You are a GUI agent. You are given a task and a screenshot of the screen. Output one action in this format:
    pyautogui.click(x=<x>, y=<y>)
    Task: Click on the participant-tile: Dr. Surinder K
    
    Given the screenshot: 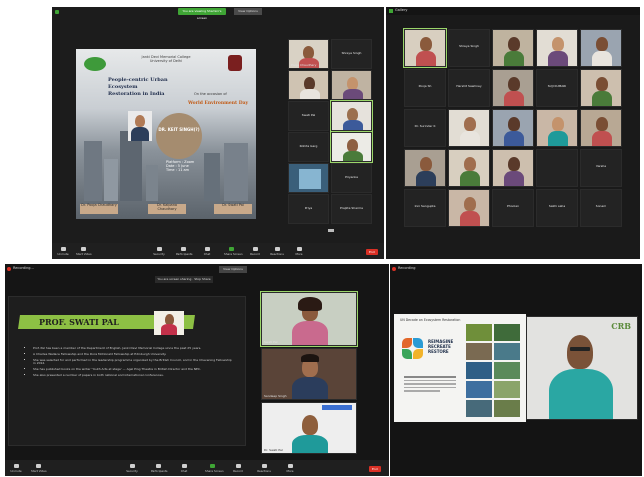 What is the action you would take?
    pyautogui.click(x=425, y=128)
    